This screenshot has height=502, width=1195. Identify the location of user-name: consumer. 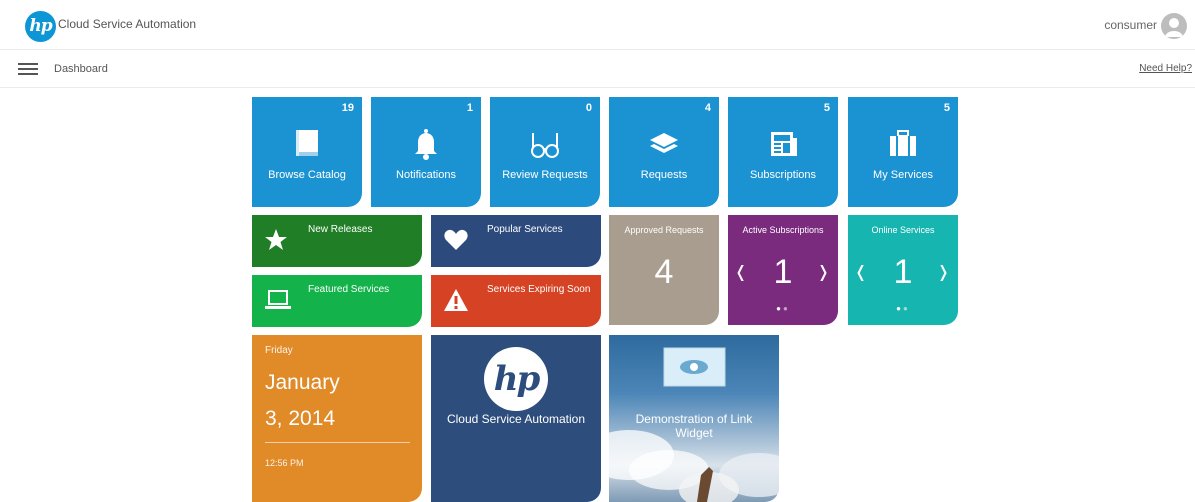
(1130, 25).